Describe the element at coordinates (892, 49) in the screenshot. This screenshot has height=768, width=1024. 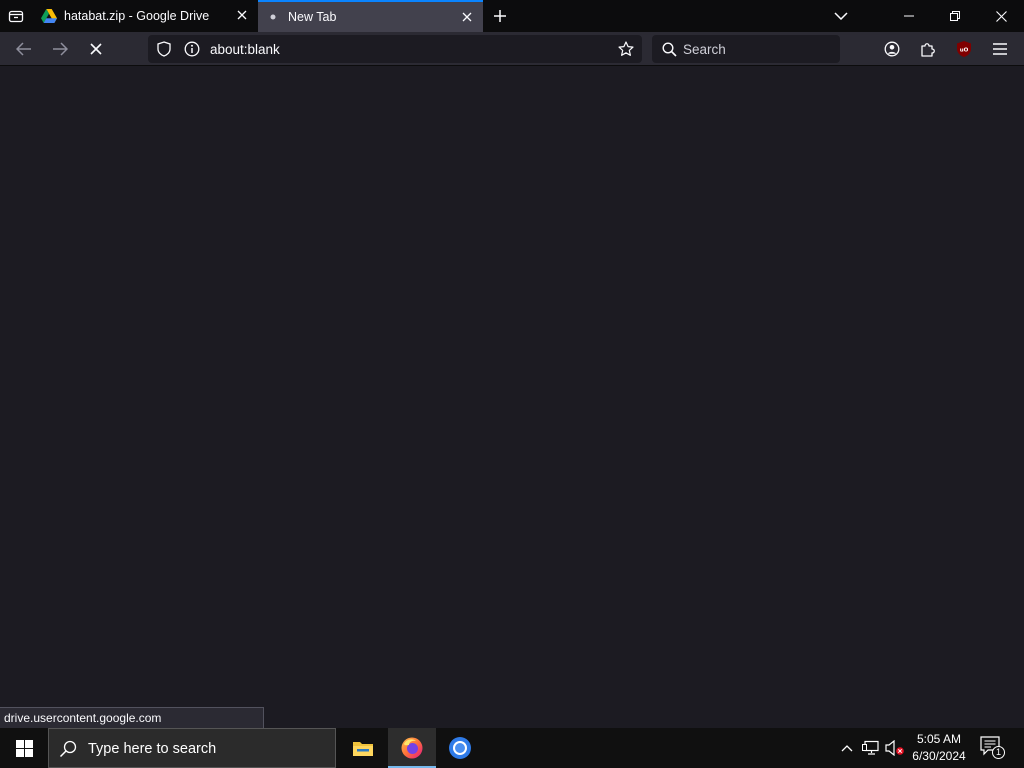
I see `account-icon` at that location.